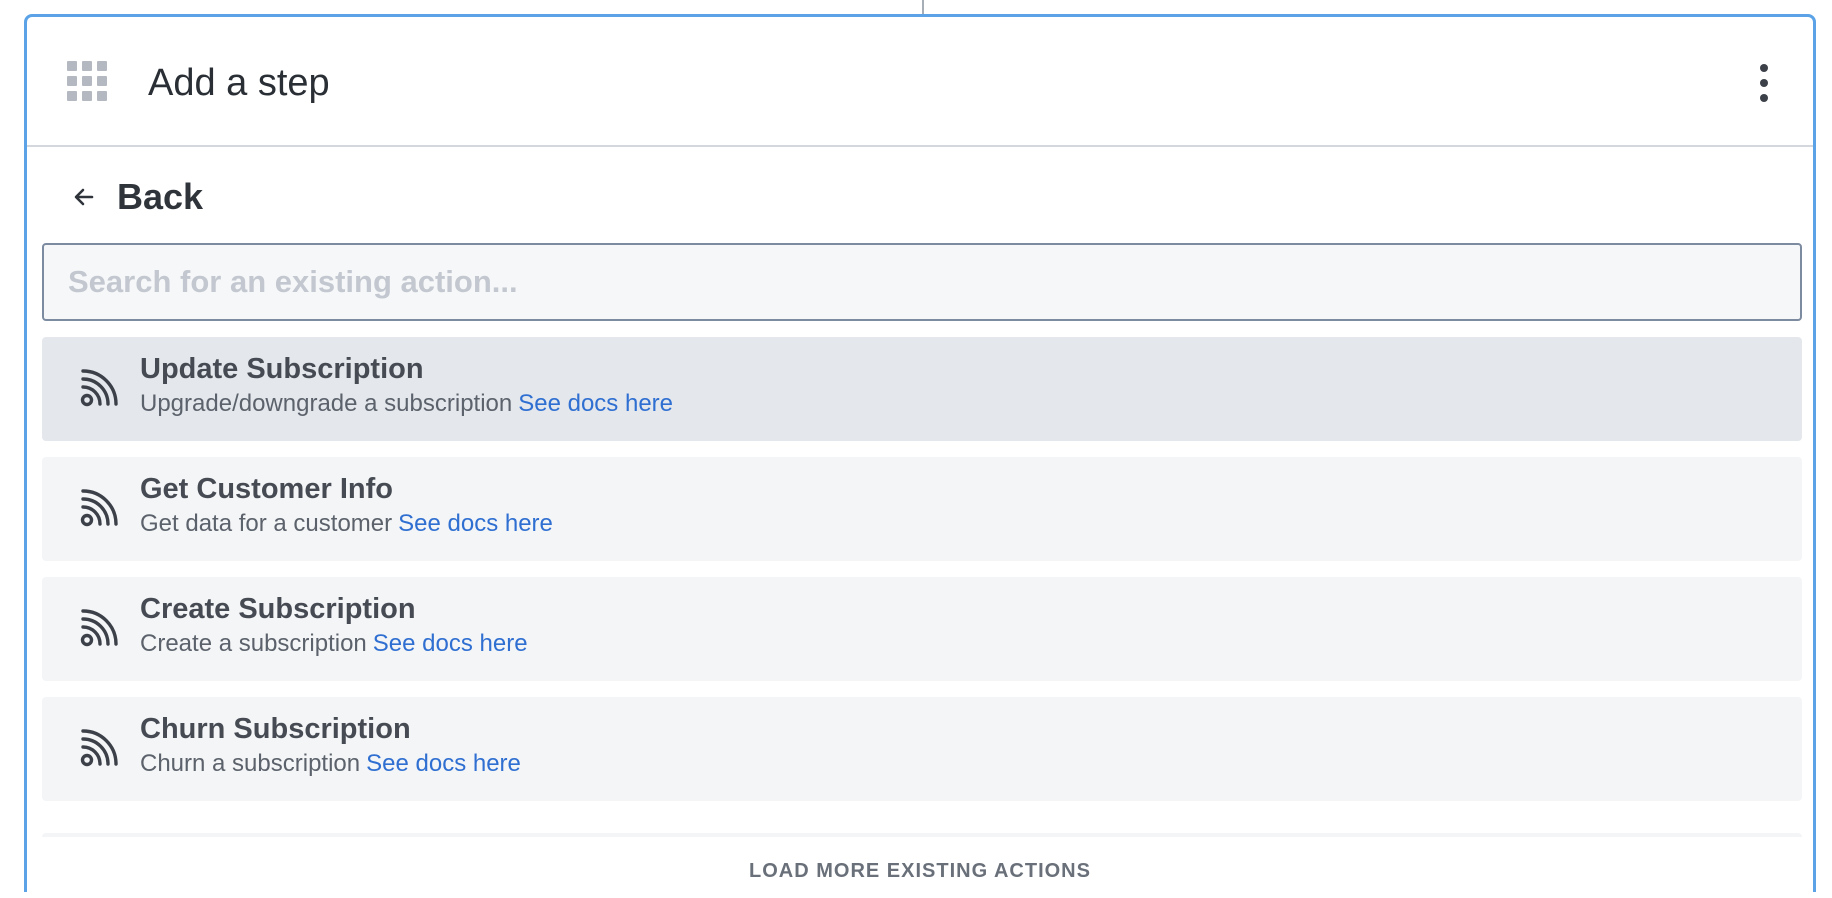 The height and width of the screenshot is (898, 1832). I want to click on more-options-icon, so click(1764, 83).